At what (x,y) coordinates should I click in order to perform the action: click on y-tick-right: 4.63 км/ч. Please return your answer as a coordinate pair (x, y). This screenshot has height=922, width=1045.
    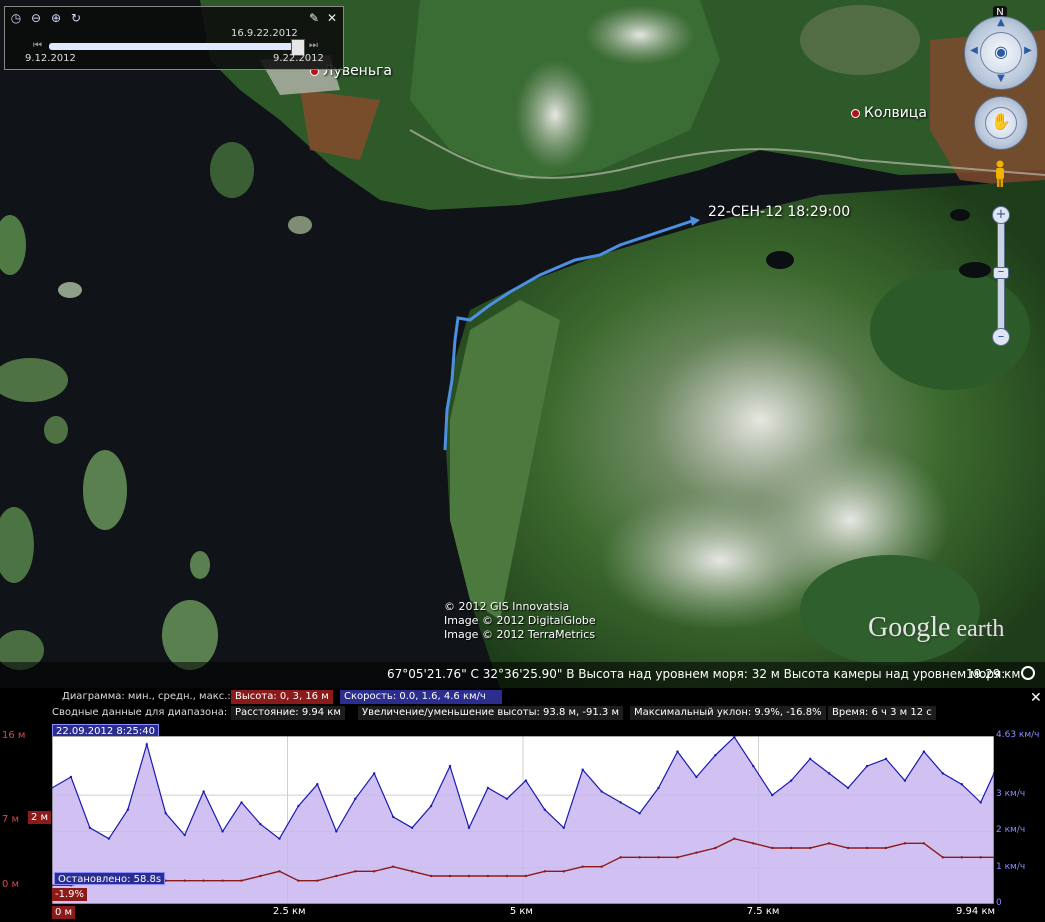
    Looking at the image, I should click on (1018, 735).